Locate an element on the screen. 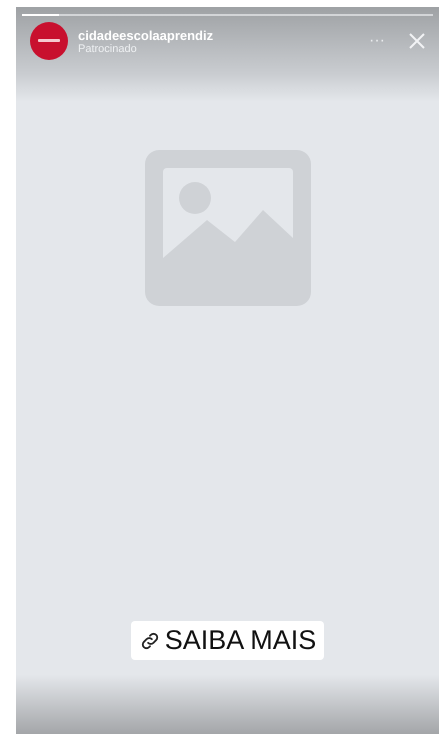 This screenshot has width=439, height=734. username: cidadeescolaaprendiz is located at coordinates (219, 35).